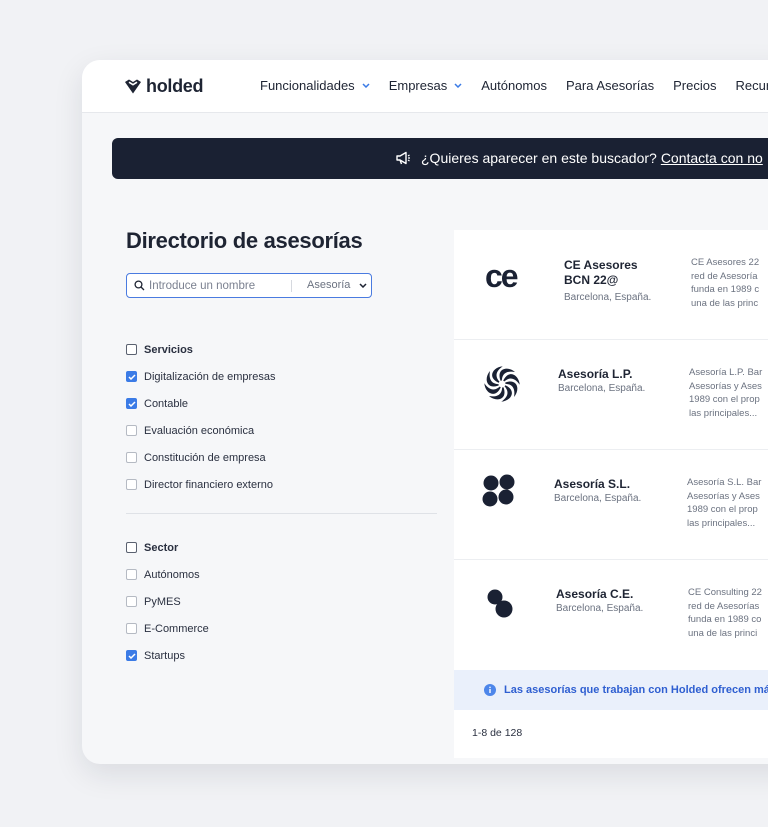 The width and height of the screenshot is (768, 827). What do you see at coordinates (601, 272) in the screenshot?
I see `result-name: CE Asesores BCN 22@` at bounding box center [601, 272].